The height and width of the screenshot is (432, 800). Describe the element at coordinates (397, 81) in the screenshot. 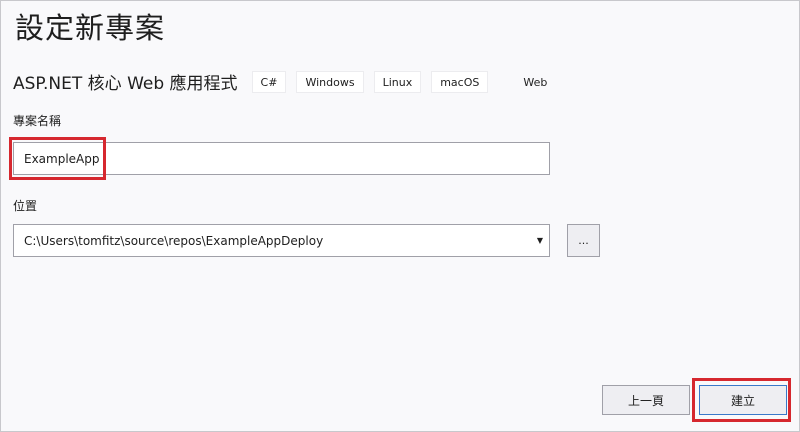

I see `tag-linux: Linux` at that location.